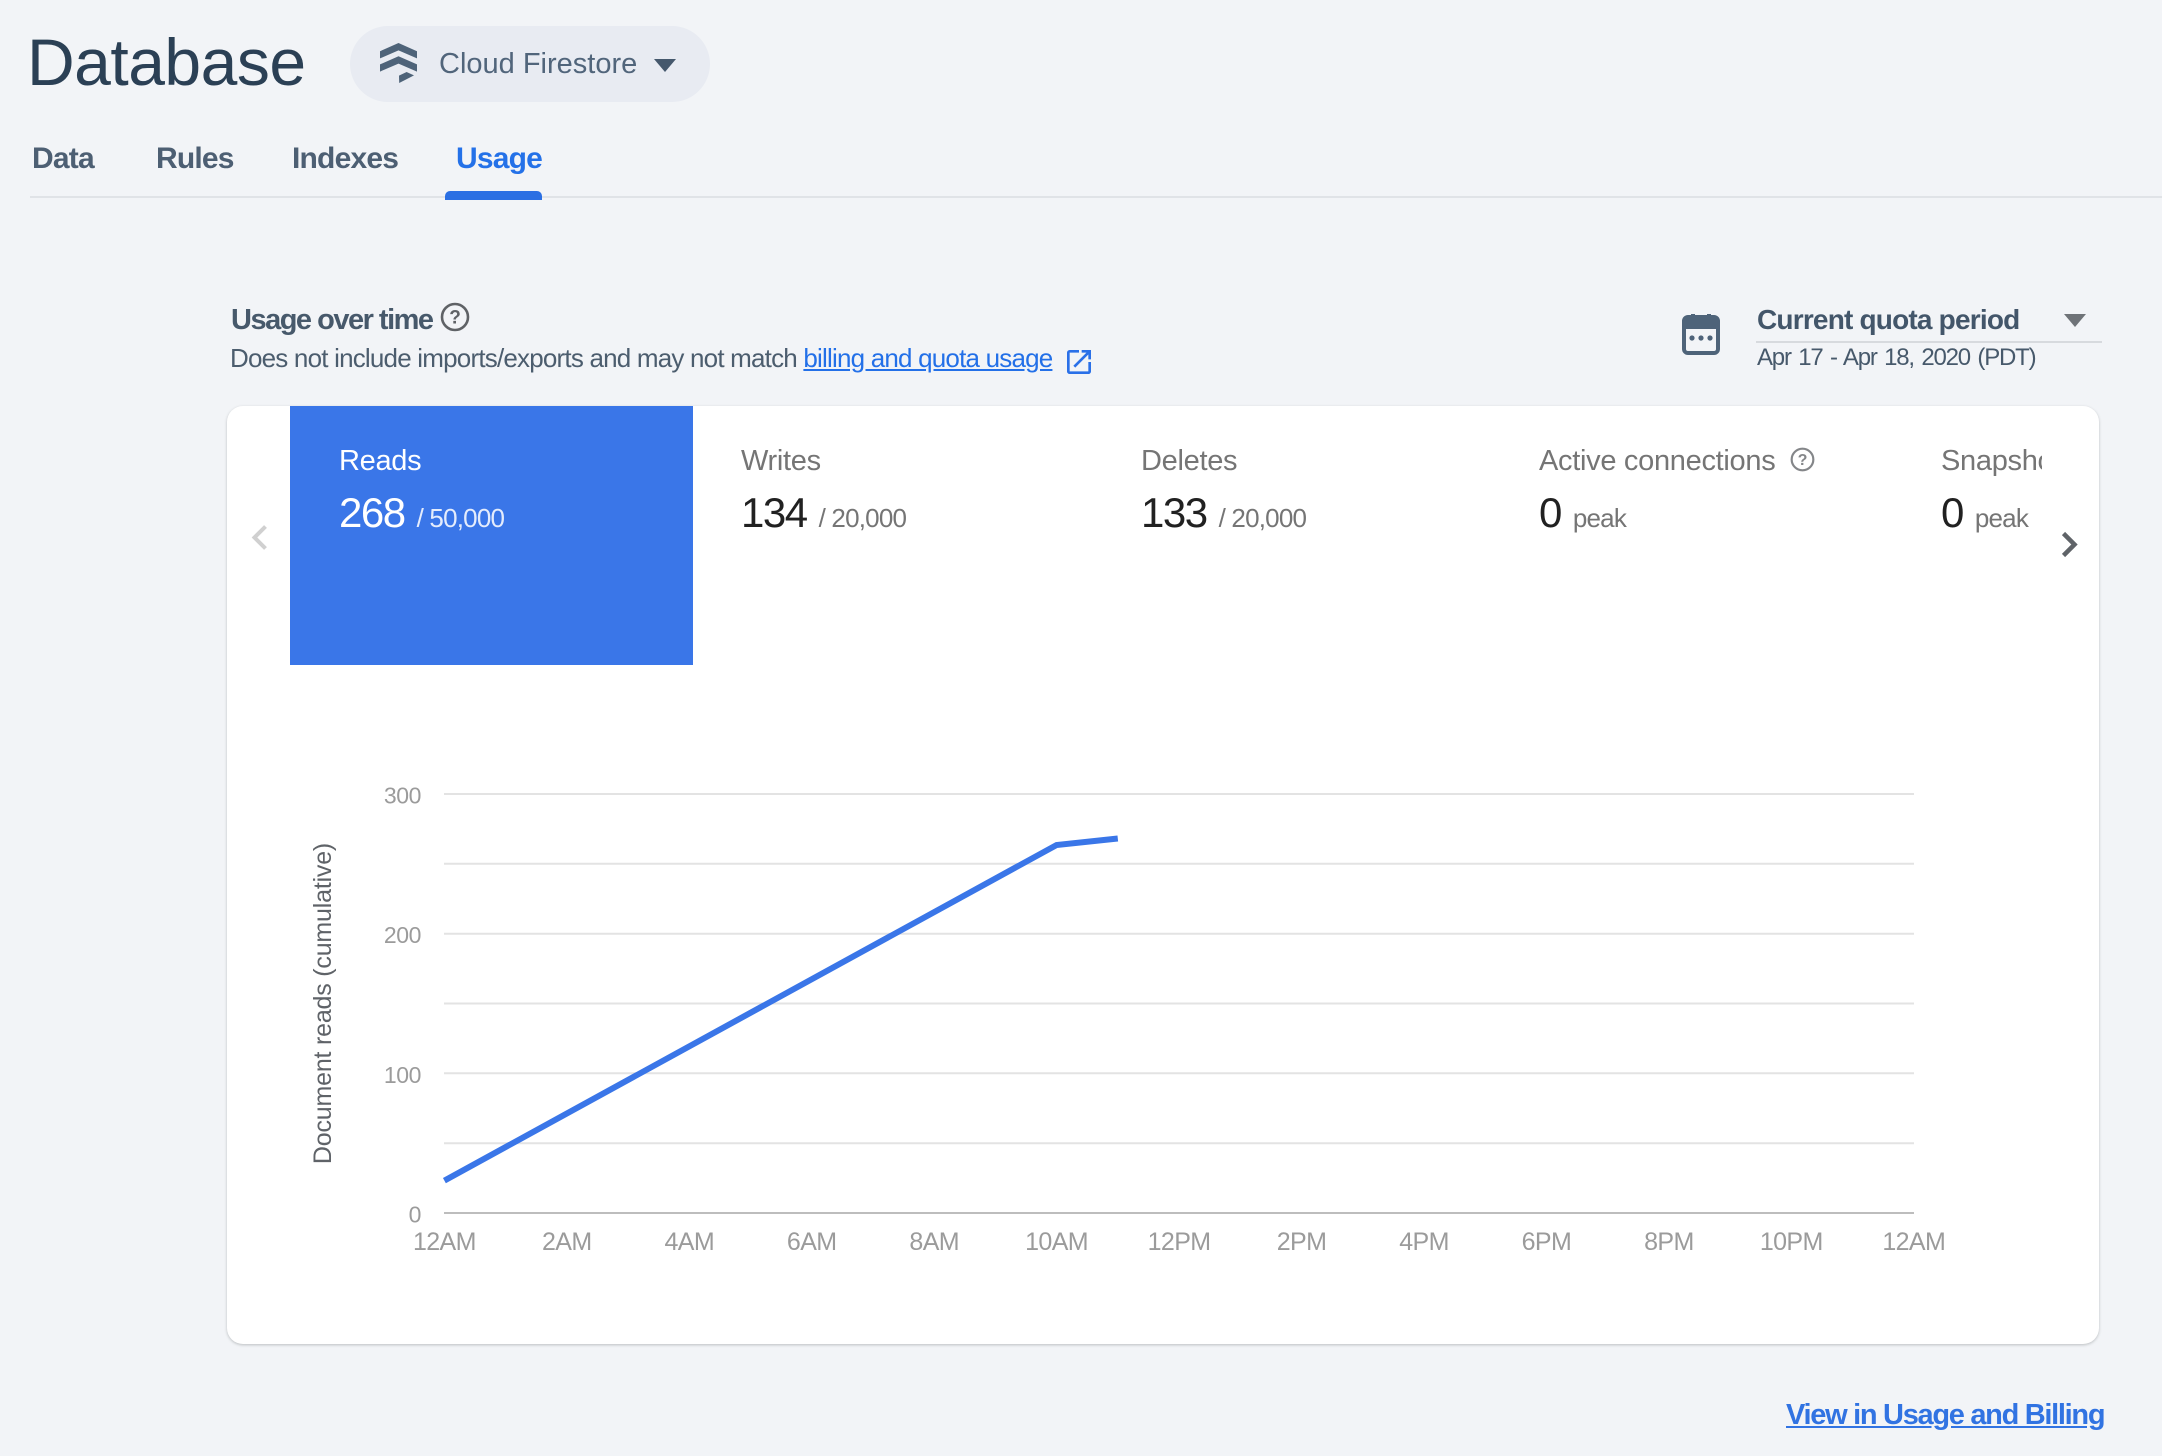  Describe the element at coordinates (1179, 1242) in the screenshot. I see `svg-text: 12PM` at that location.